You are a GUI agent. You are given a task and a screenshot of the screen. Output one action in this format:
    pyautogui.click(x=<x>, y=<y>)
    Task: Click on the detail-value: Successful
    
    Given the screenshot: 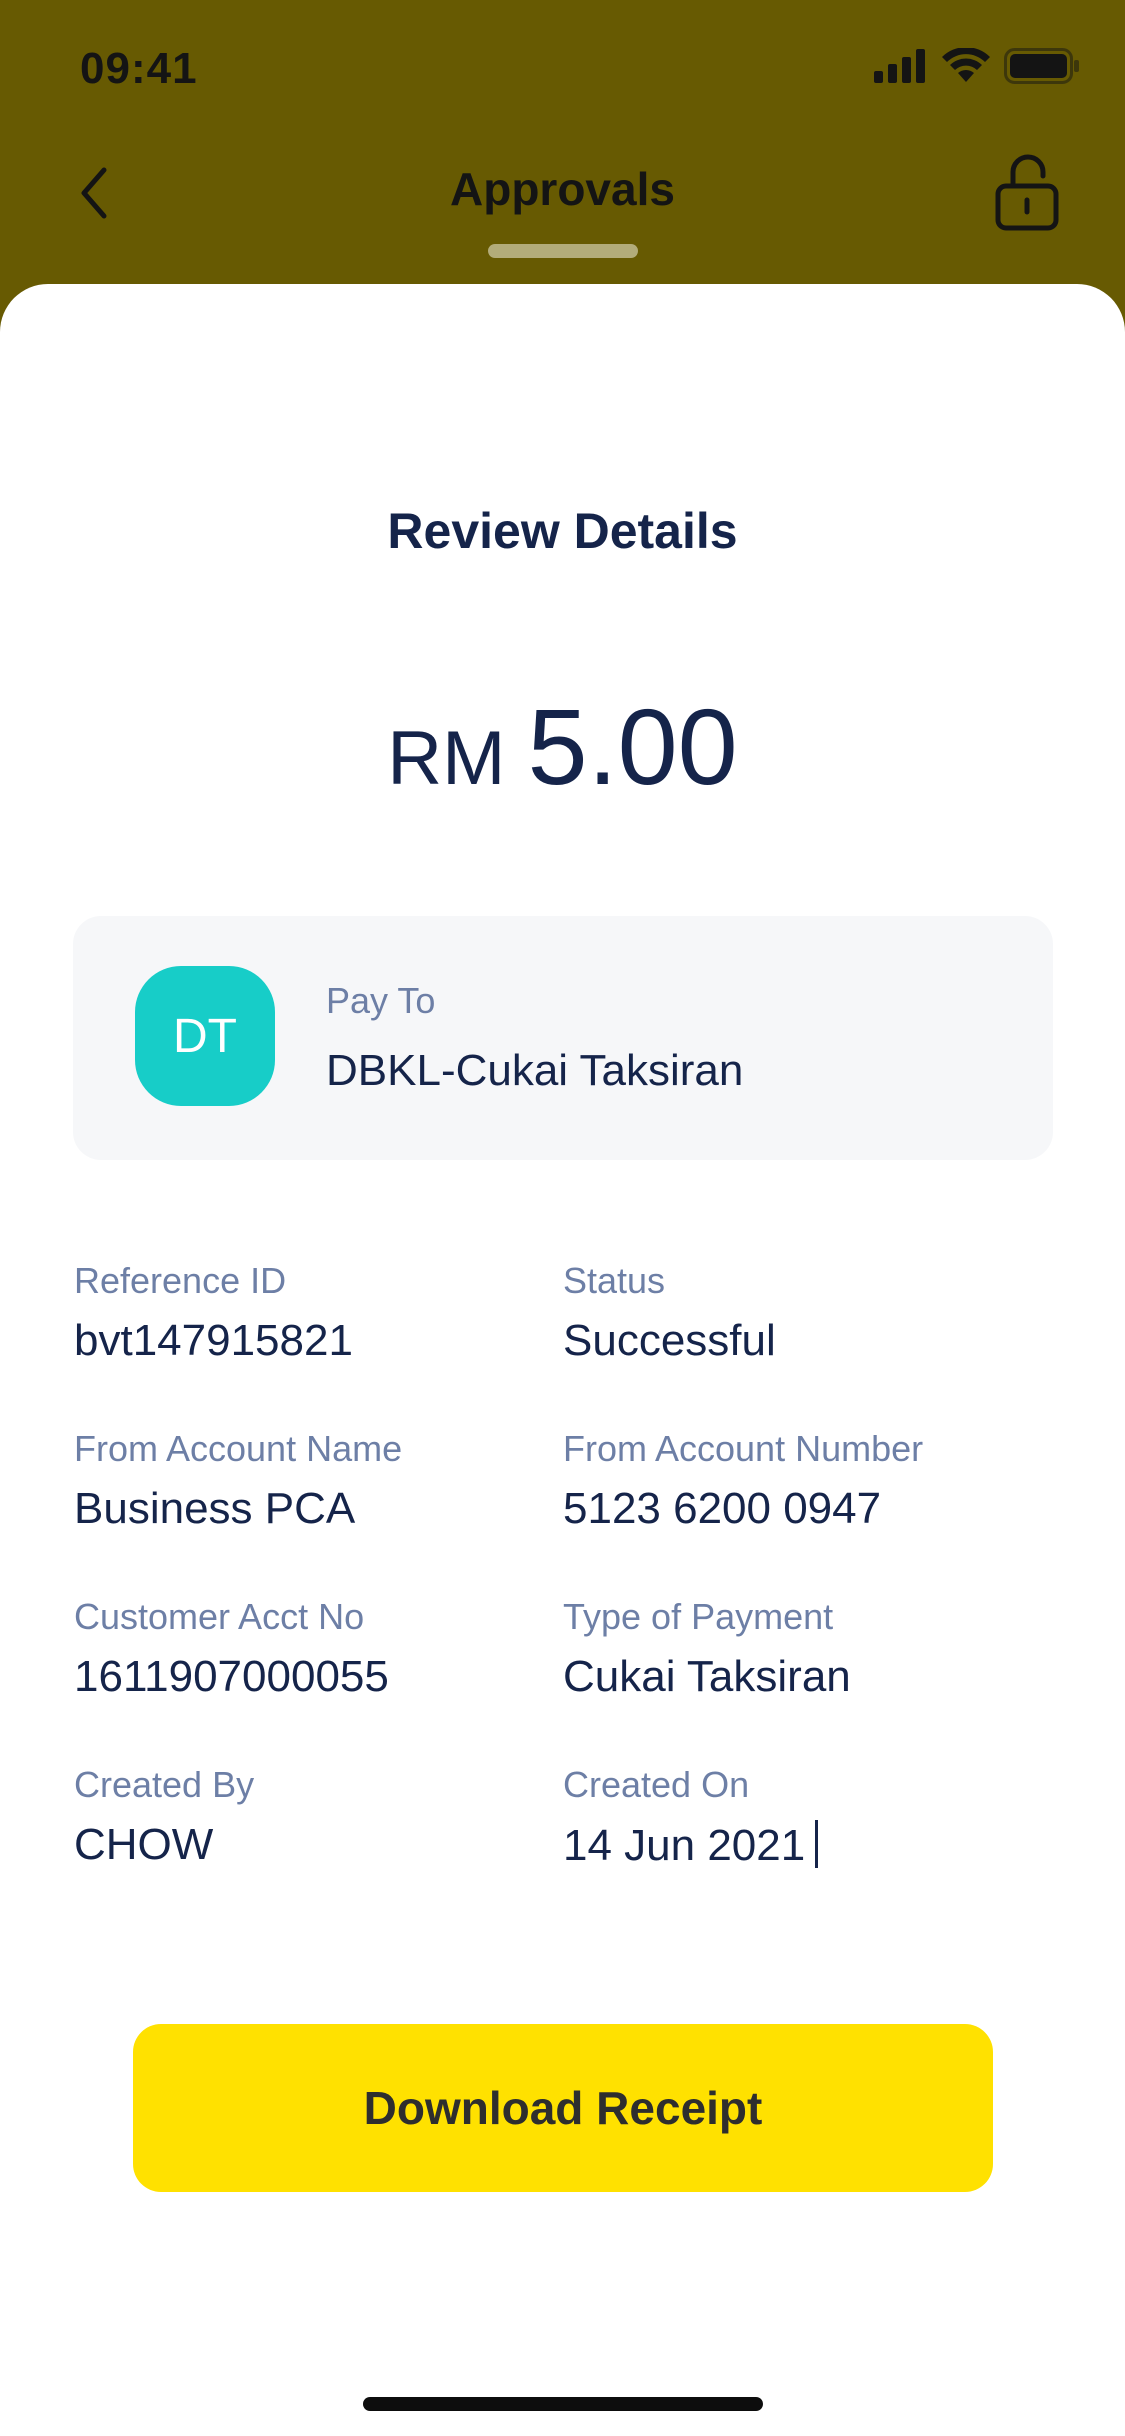 What is the action you would take?
    pyautogui.click(x=669, y=1340)
    